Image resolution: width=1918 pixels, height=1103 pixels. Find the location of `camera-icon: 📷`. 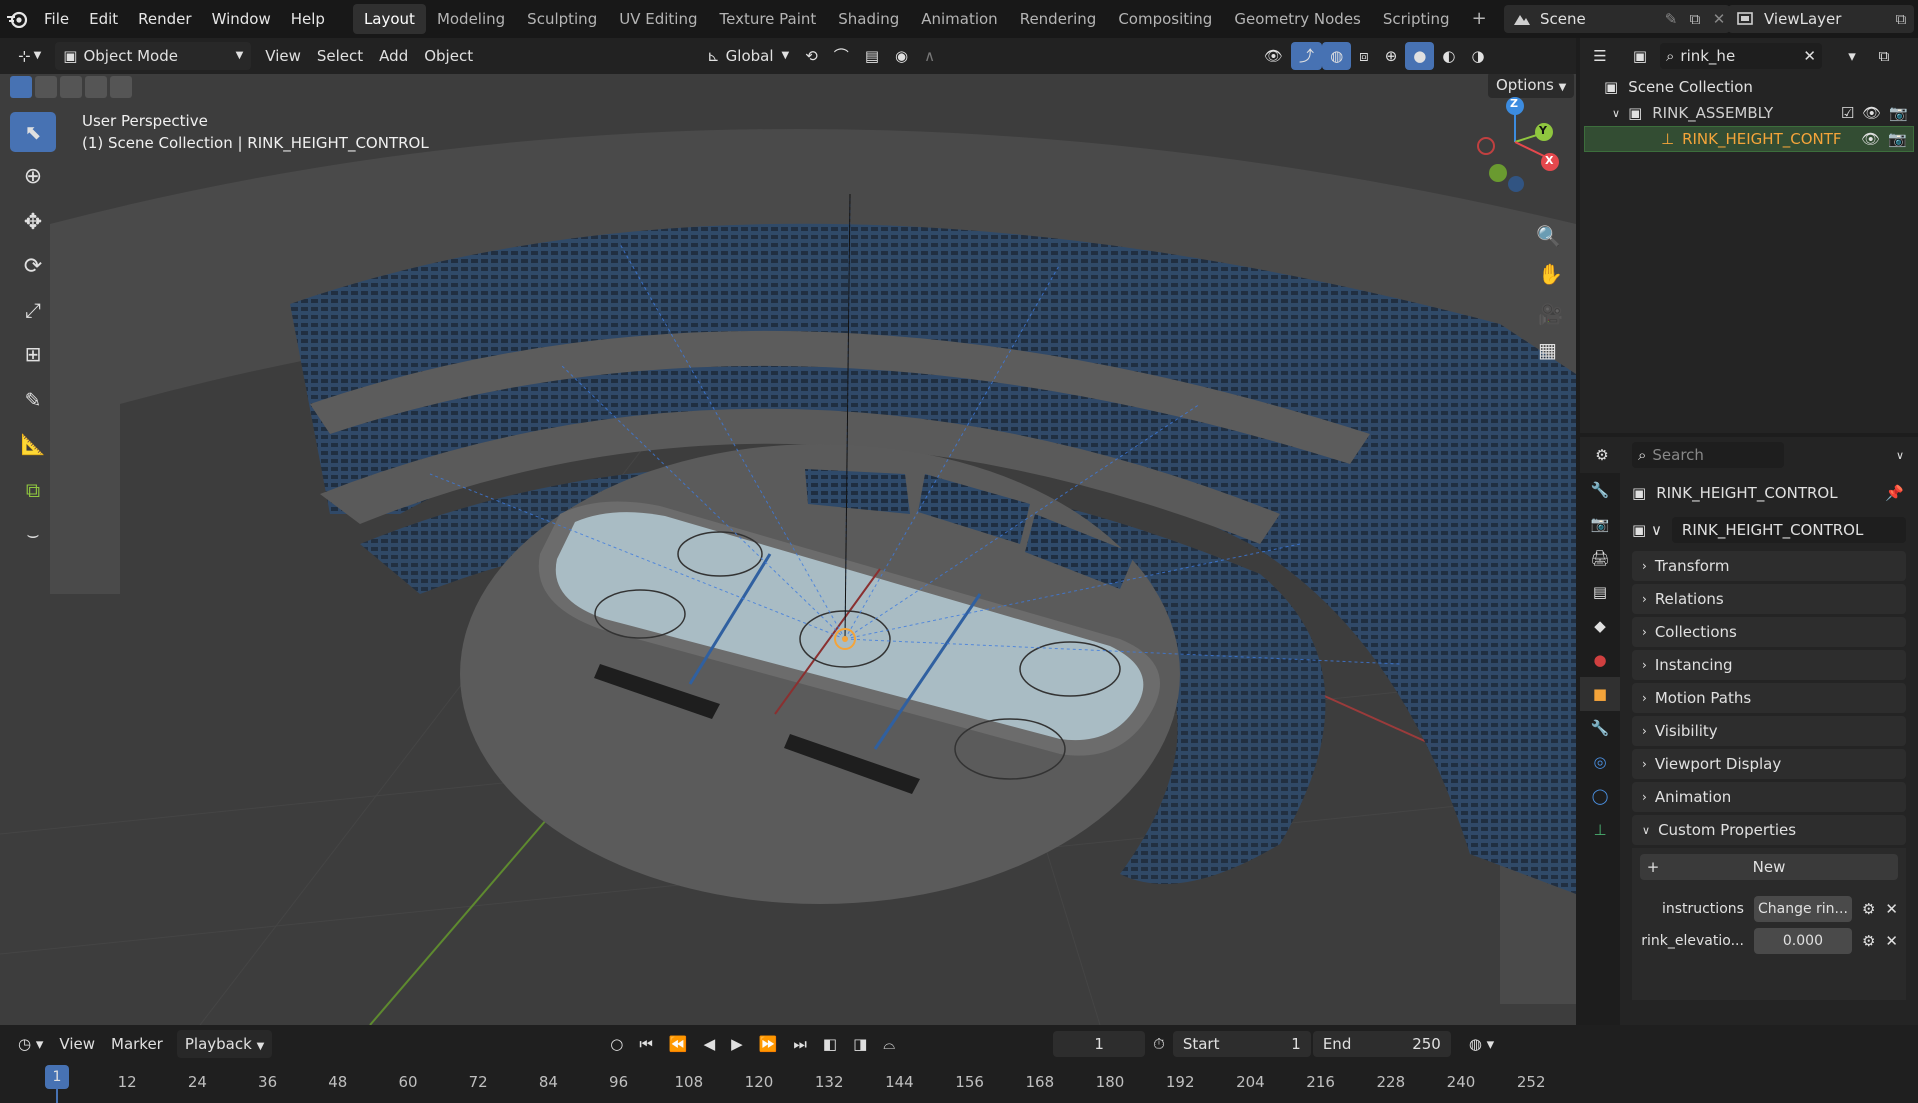

camera-icon: 📷 is located at coordinates (1897, 139).